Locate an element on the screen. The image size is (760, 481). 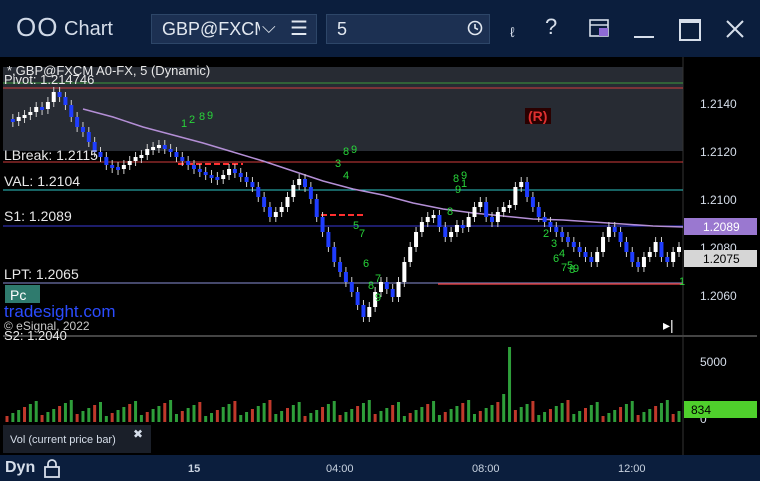
price-tick: 1.2060 is located at coordinates (718, 296).